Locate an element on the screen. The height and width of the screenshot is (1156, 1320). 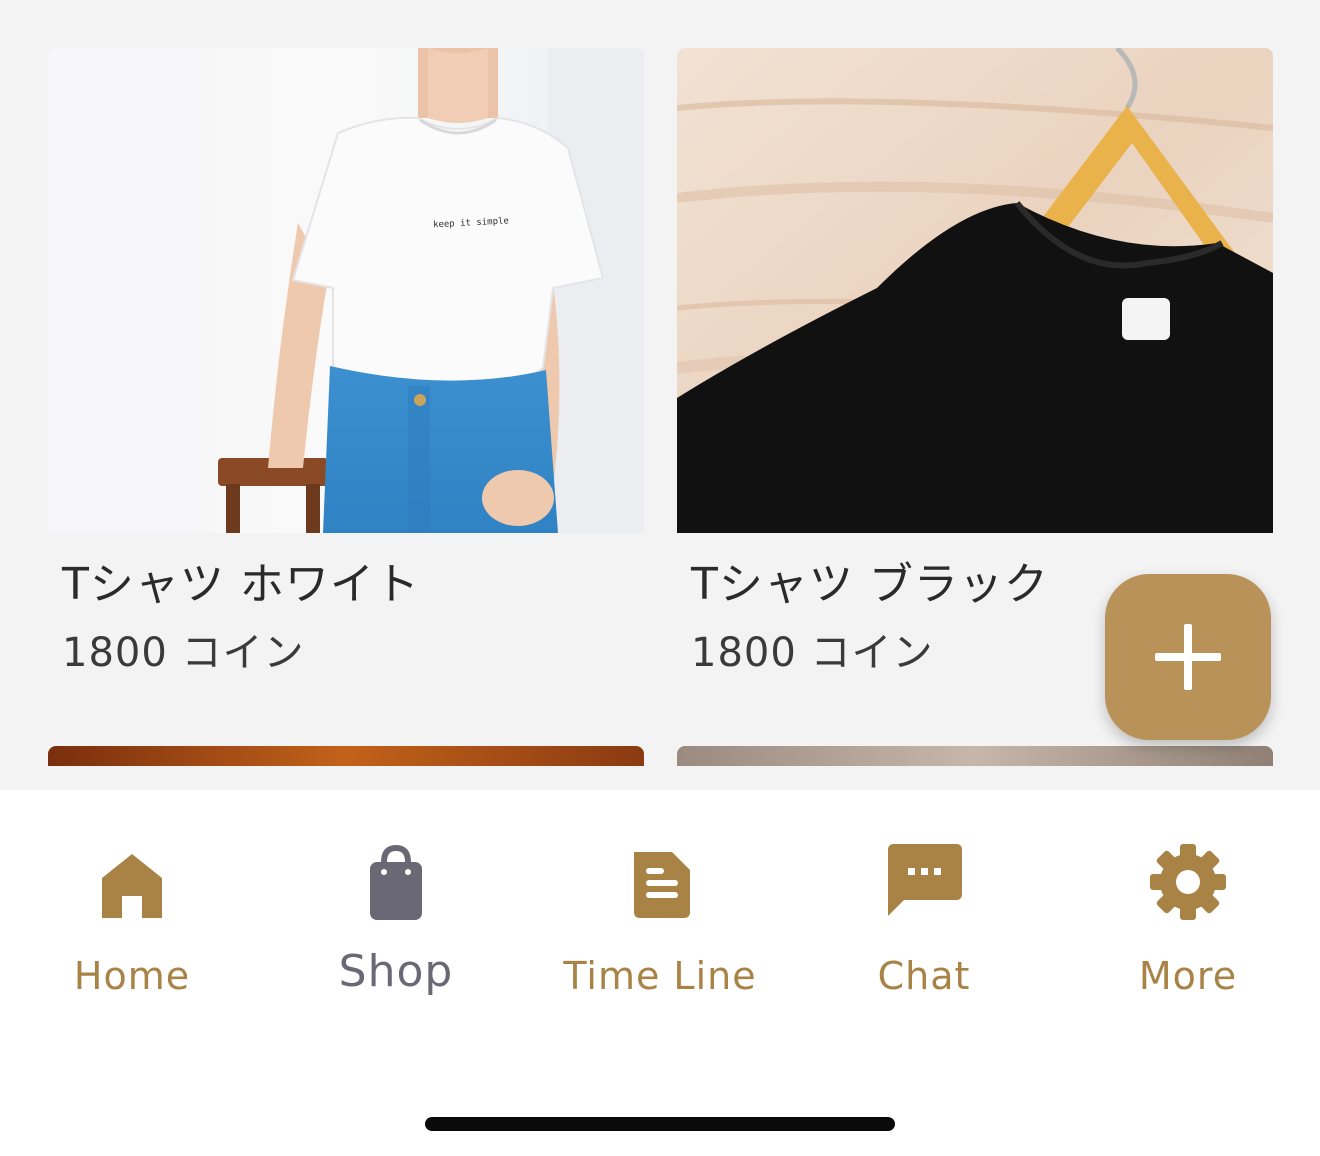
tab-shop: Shop is located at coordinates (396, 925).